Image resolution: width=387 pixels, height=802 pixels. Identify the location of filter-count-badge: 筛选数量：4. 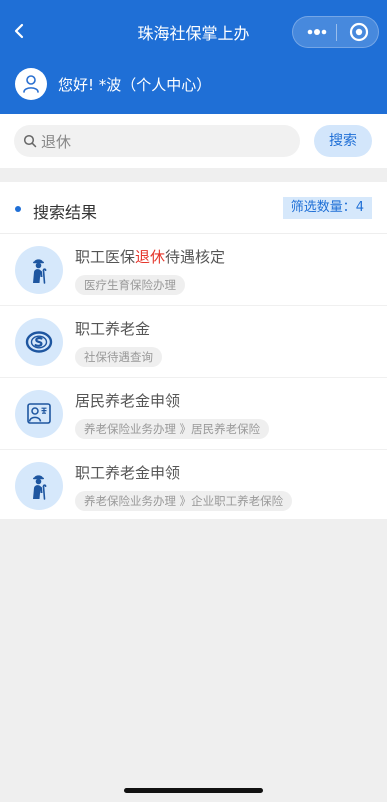
(327, 208).